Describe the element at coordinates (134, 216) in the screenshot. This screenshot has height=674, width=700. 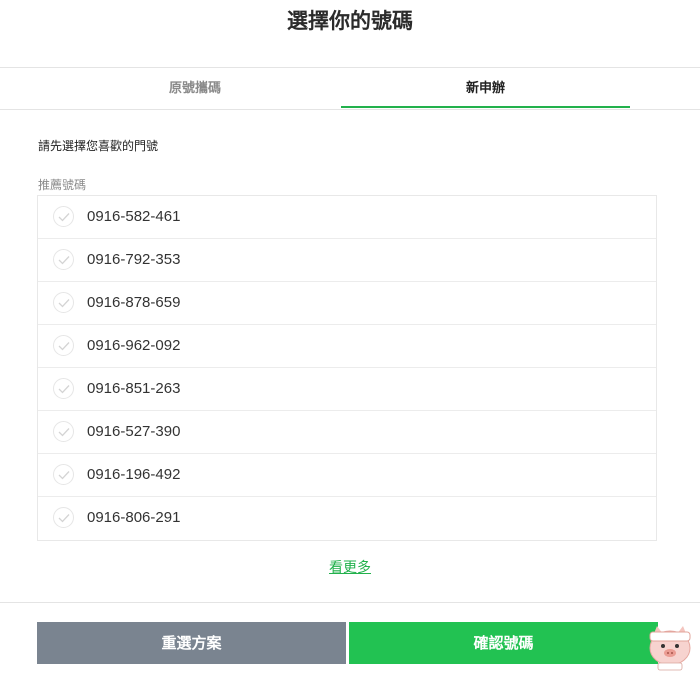
I see `number-text: 0916-582-461` at that location.